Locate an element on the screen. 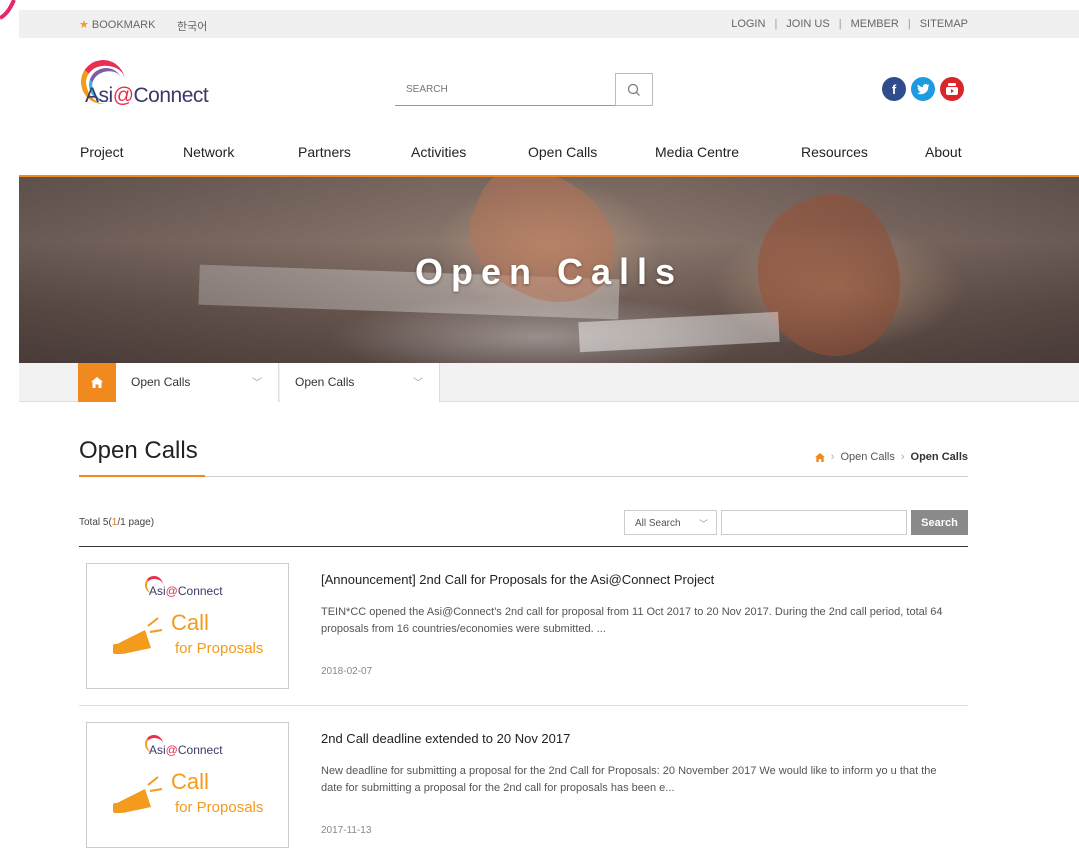 Image resolution: width=1079 pixels, height=861 pixels. breadcrumb: › Open Calls › Open Calls is located at coordinates (891, 457).